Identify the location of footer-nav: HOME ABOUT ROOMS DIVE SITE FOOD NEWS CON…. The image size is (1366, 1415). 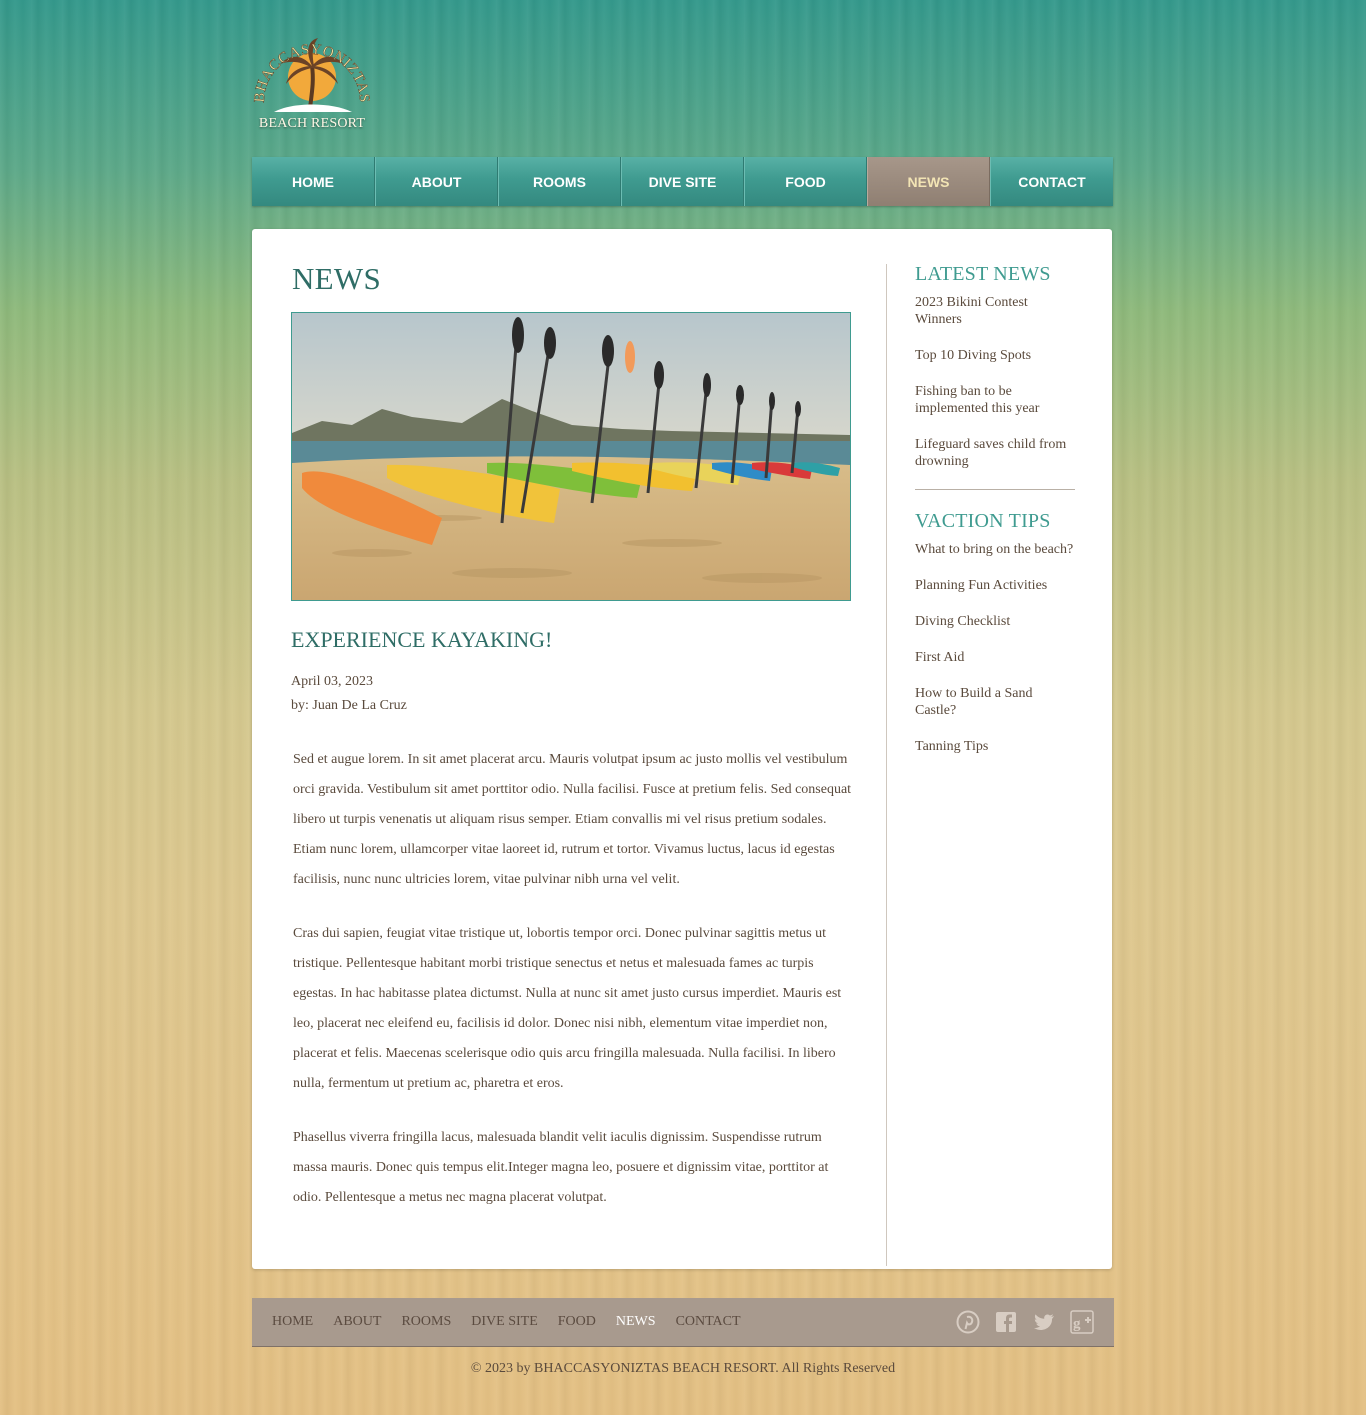
(516, 1322).